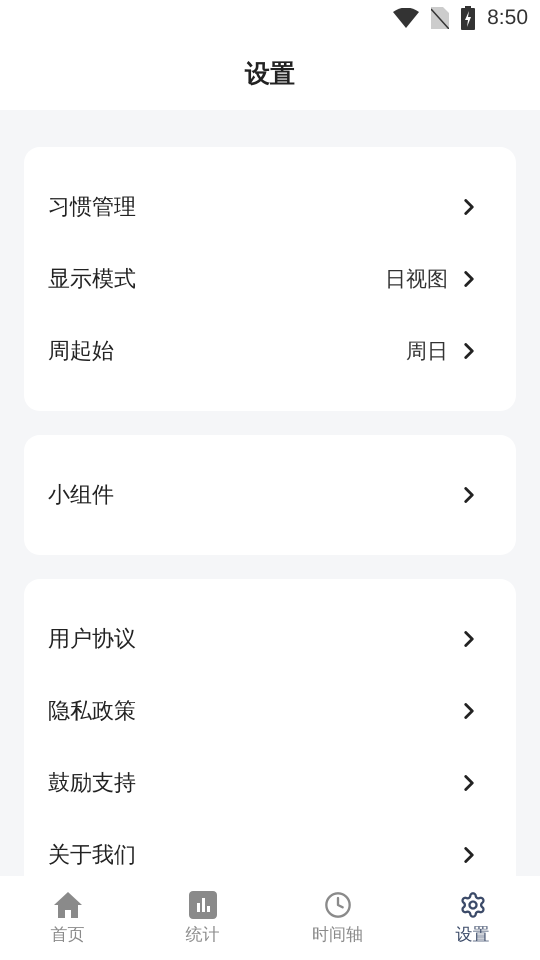 This screenshot has height=960, width=540. I want to click on page-title: 设置, so click(270, 74).